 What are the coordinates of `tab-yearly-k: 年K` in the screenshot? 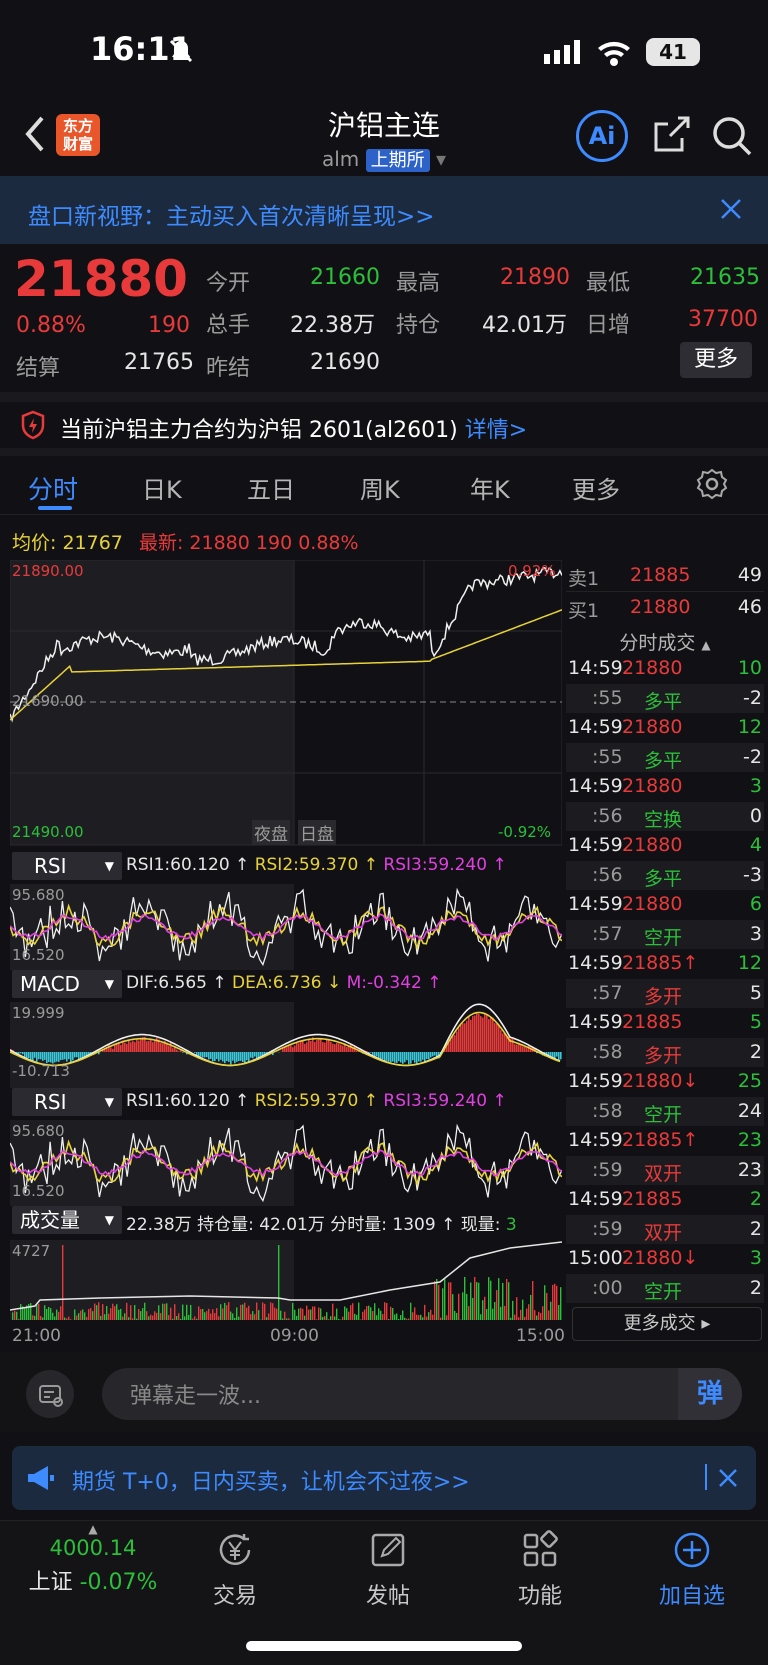 It's located at (490, 487).